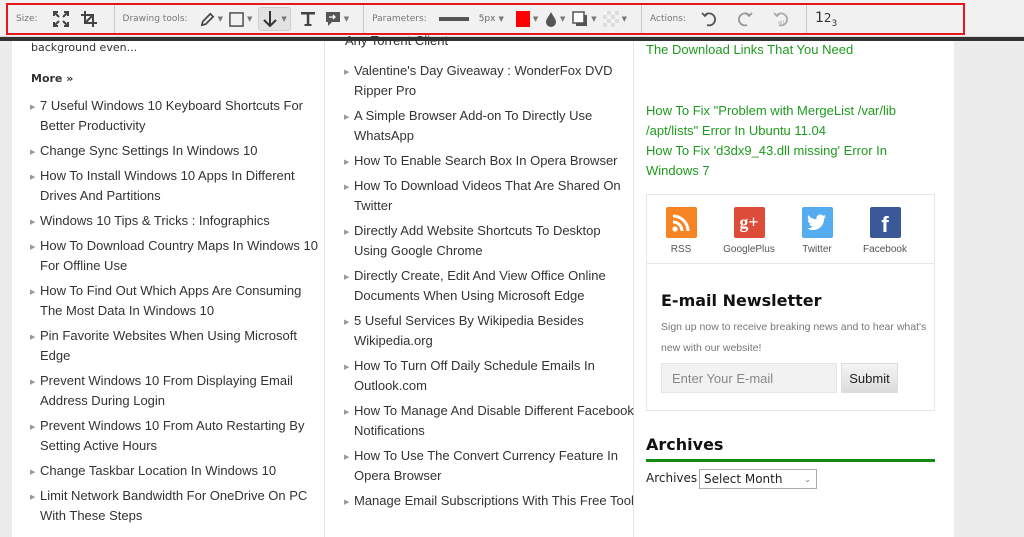 This screenshot has width=1024, height=537. What do you see at coordinates (758, 479) in the screenshot?
I see `archives-month-select: Select Month ⌄` at bounding box center [758, 479].